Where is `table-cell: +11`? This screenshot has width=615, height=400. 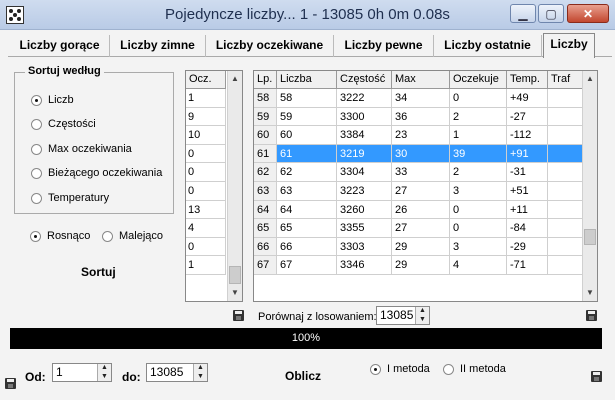
table-cell: +11 is located at coordinates (527, 210).